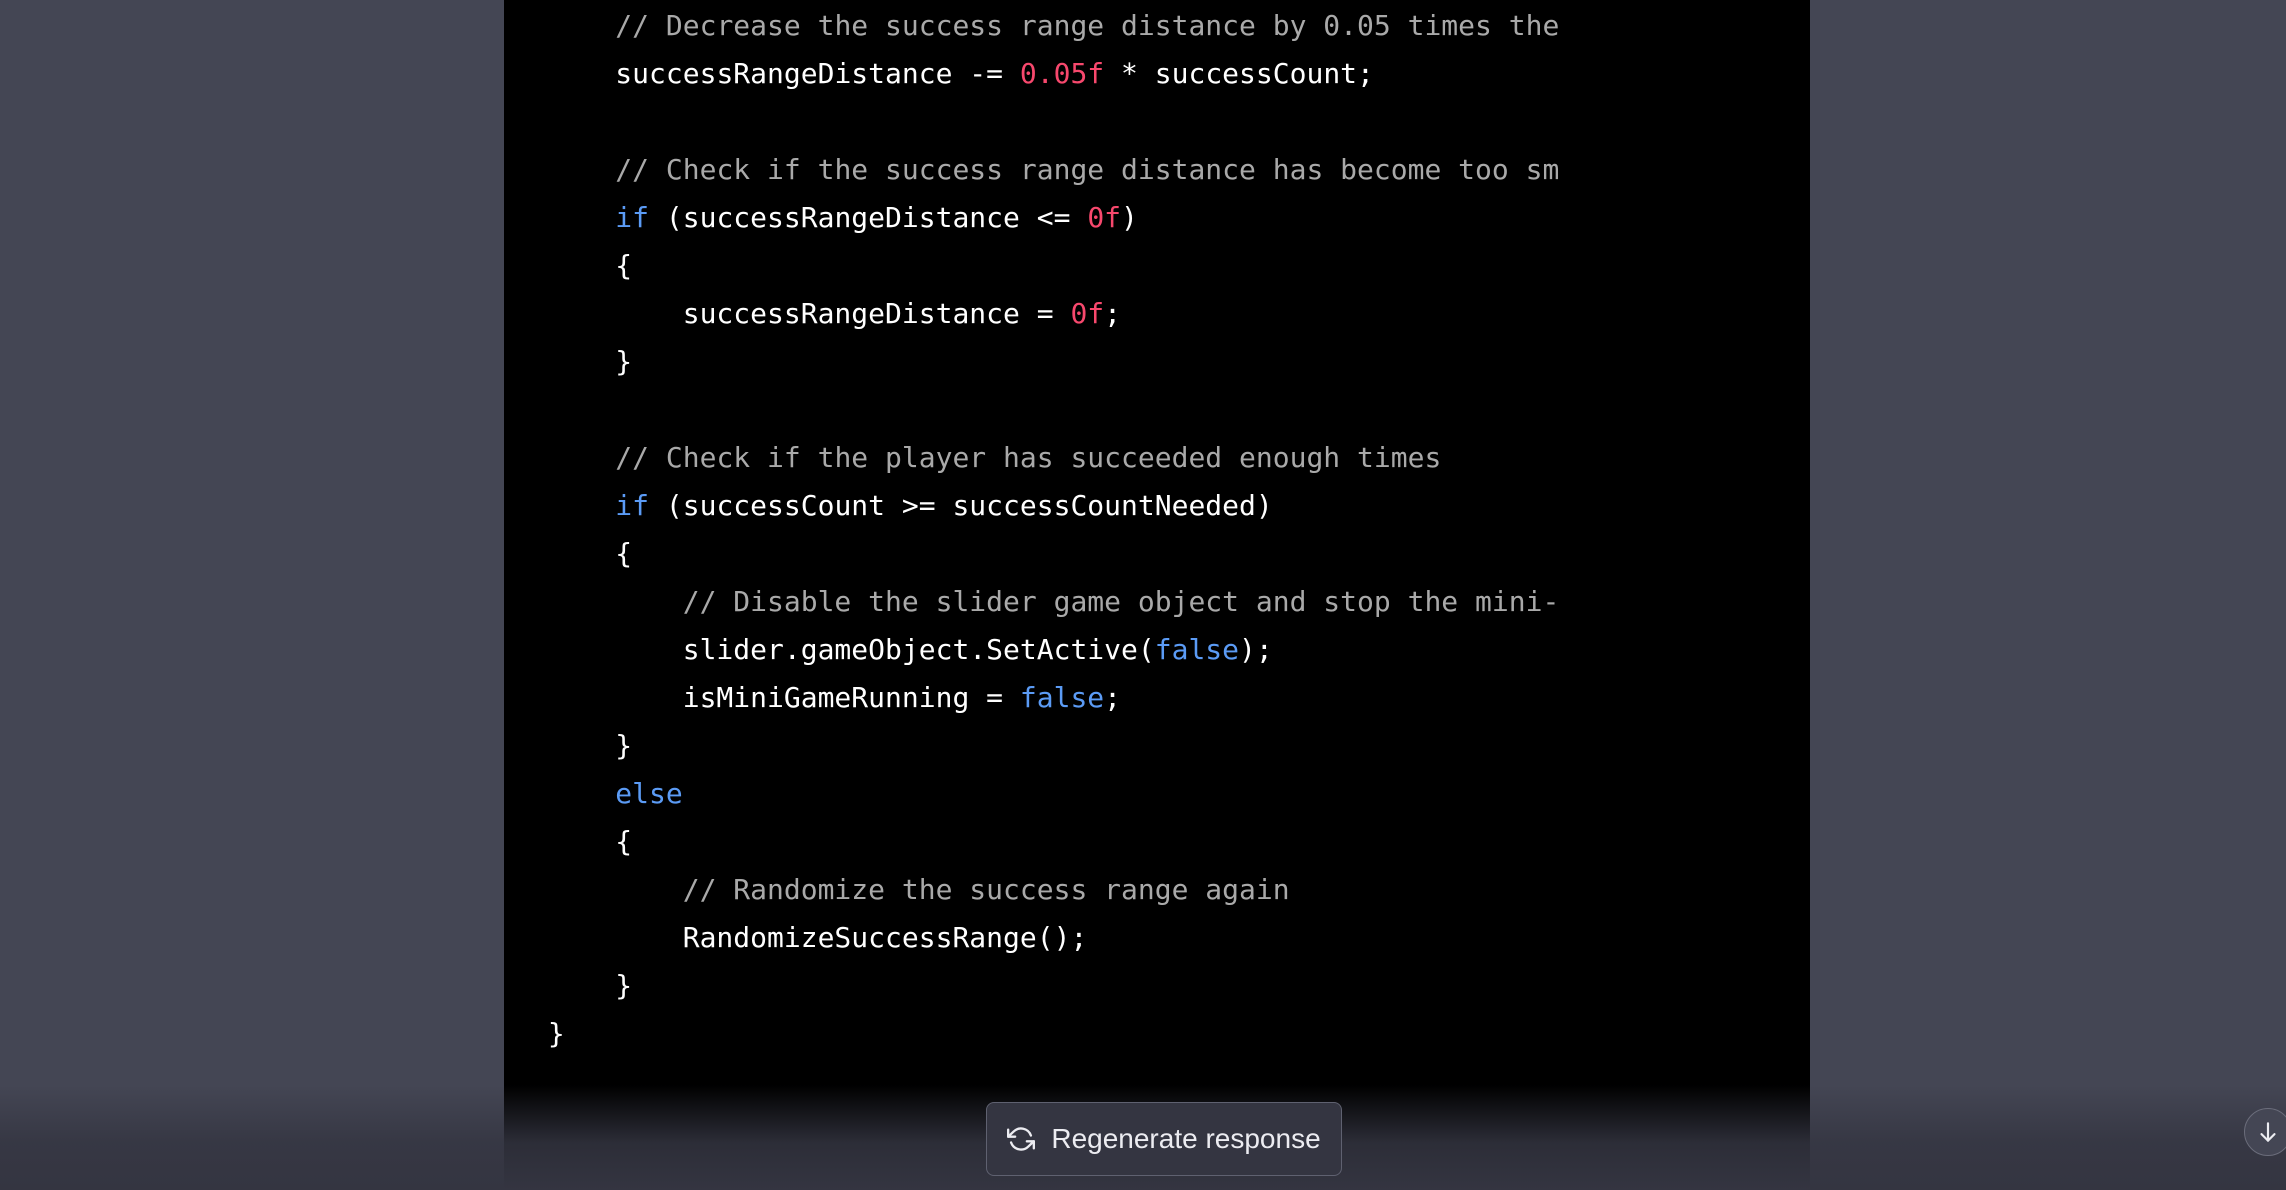 The width and height of the screenshot is (2286, 1190). Describe the element at coordinates (1062, 73) in the screenshot. I see `code-token-number: 0.05f` at that location.